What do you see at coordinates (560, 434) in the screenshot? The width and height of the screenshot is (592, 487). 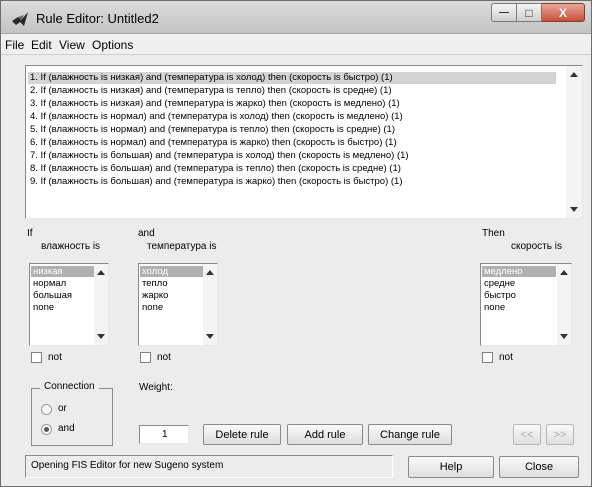 I see `next-button: >>` at bounding box center [560, 434].